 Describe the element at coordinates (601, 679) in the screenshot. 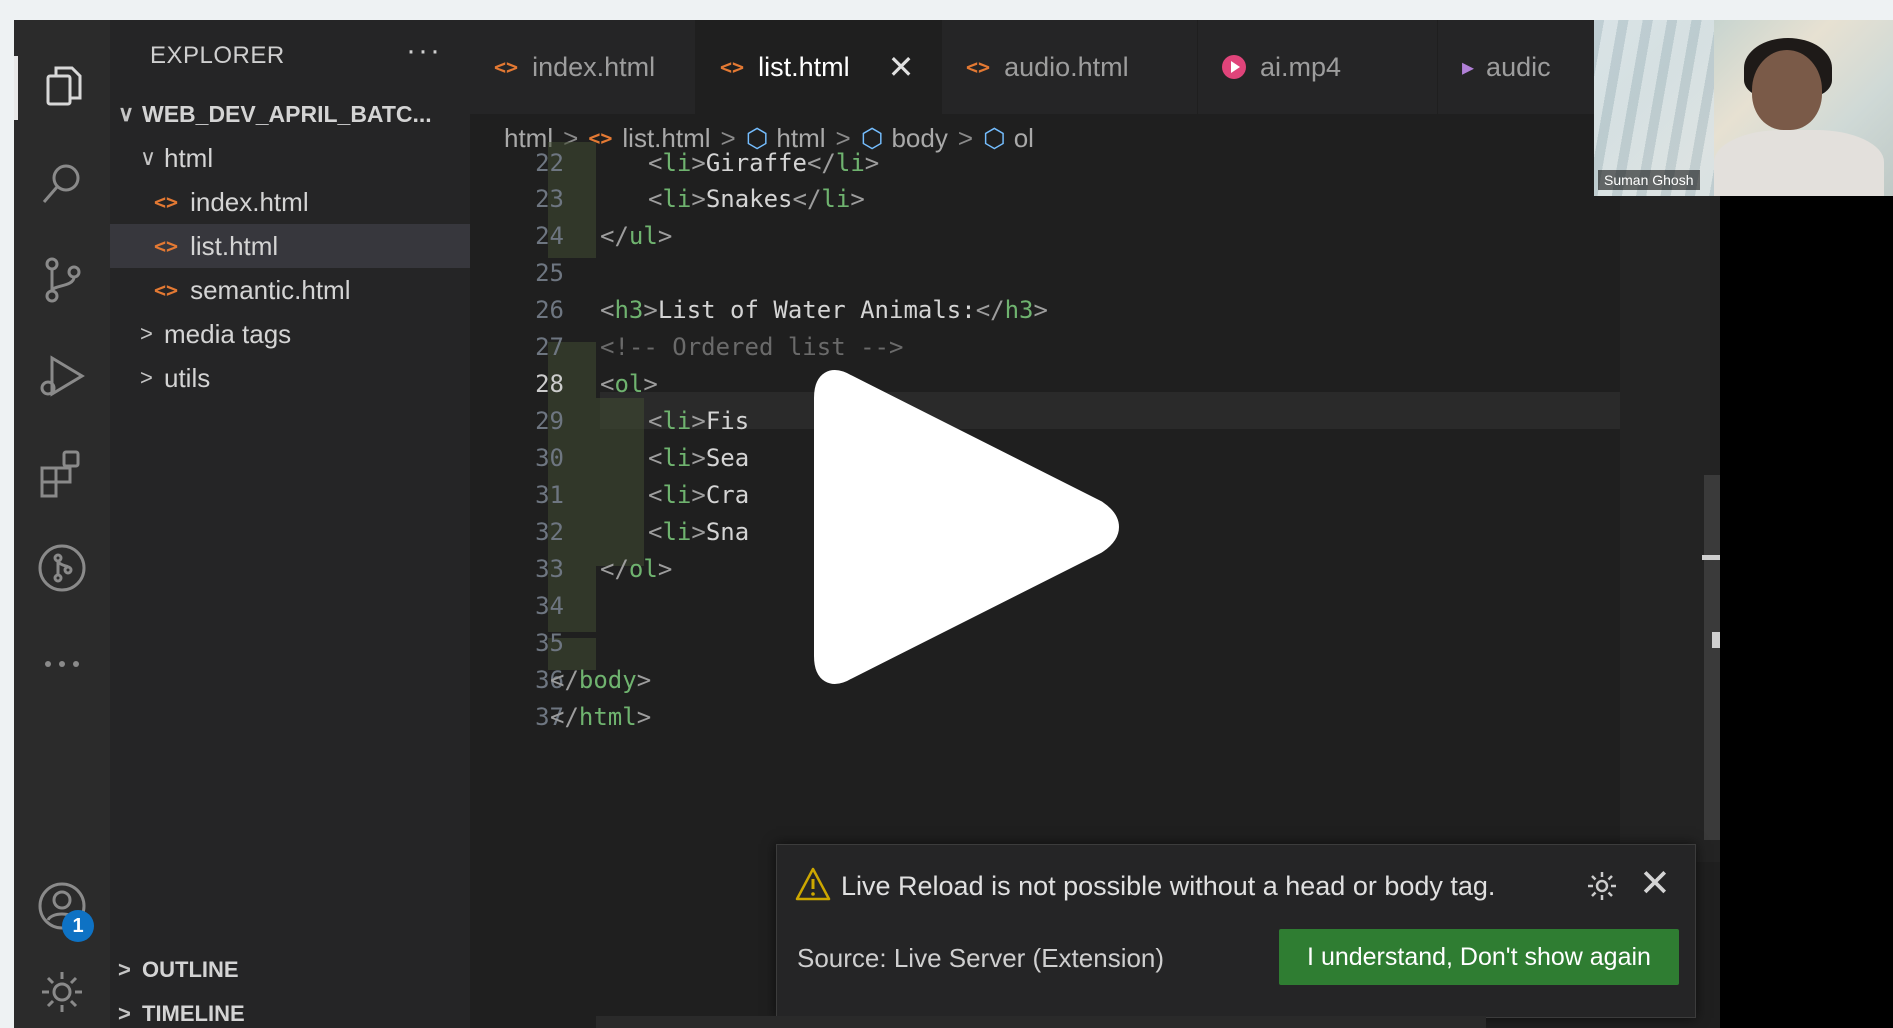

I see `code-text: </body>` at that location.